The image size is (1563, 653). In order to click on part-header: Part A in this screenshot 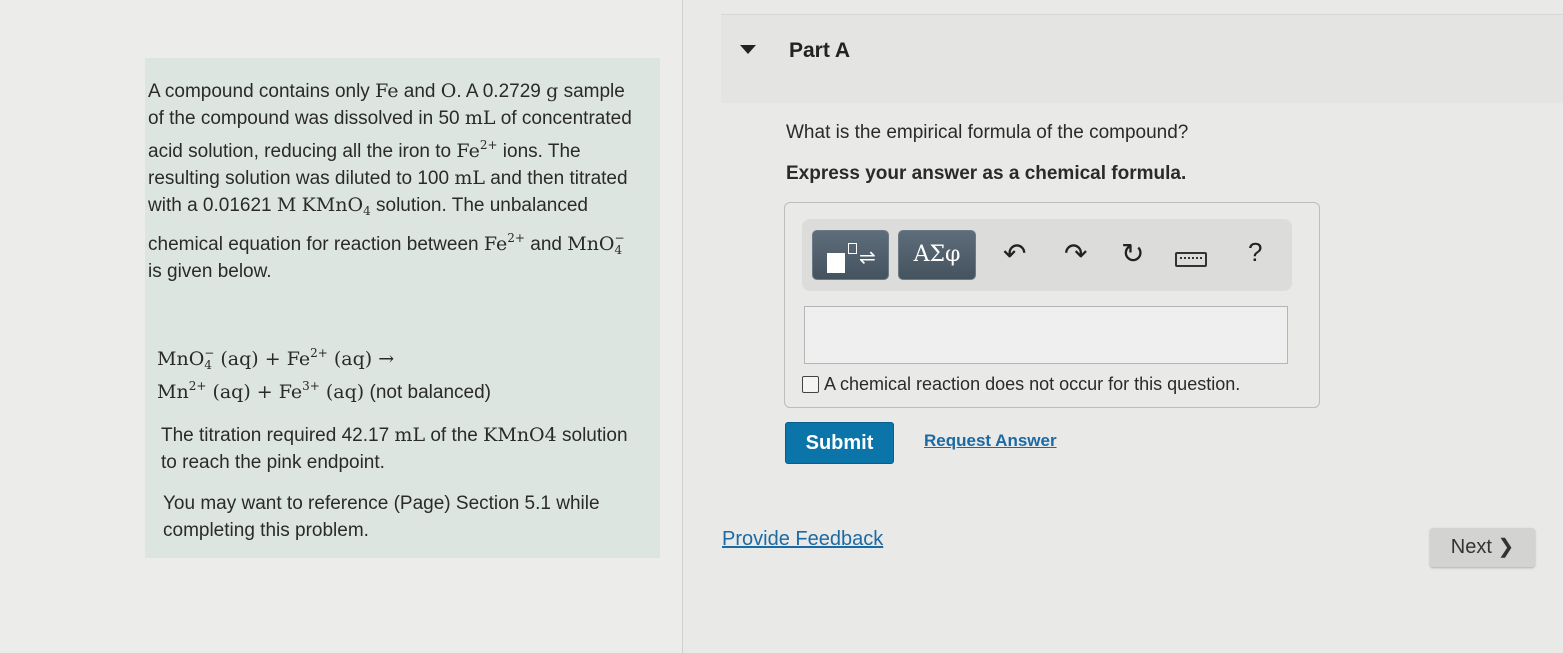, I will do `click(1142, 58)`.